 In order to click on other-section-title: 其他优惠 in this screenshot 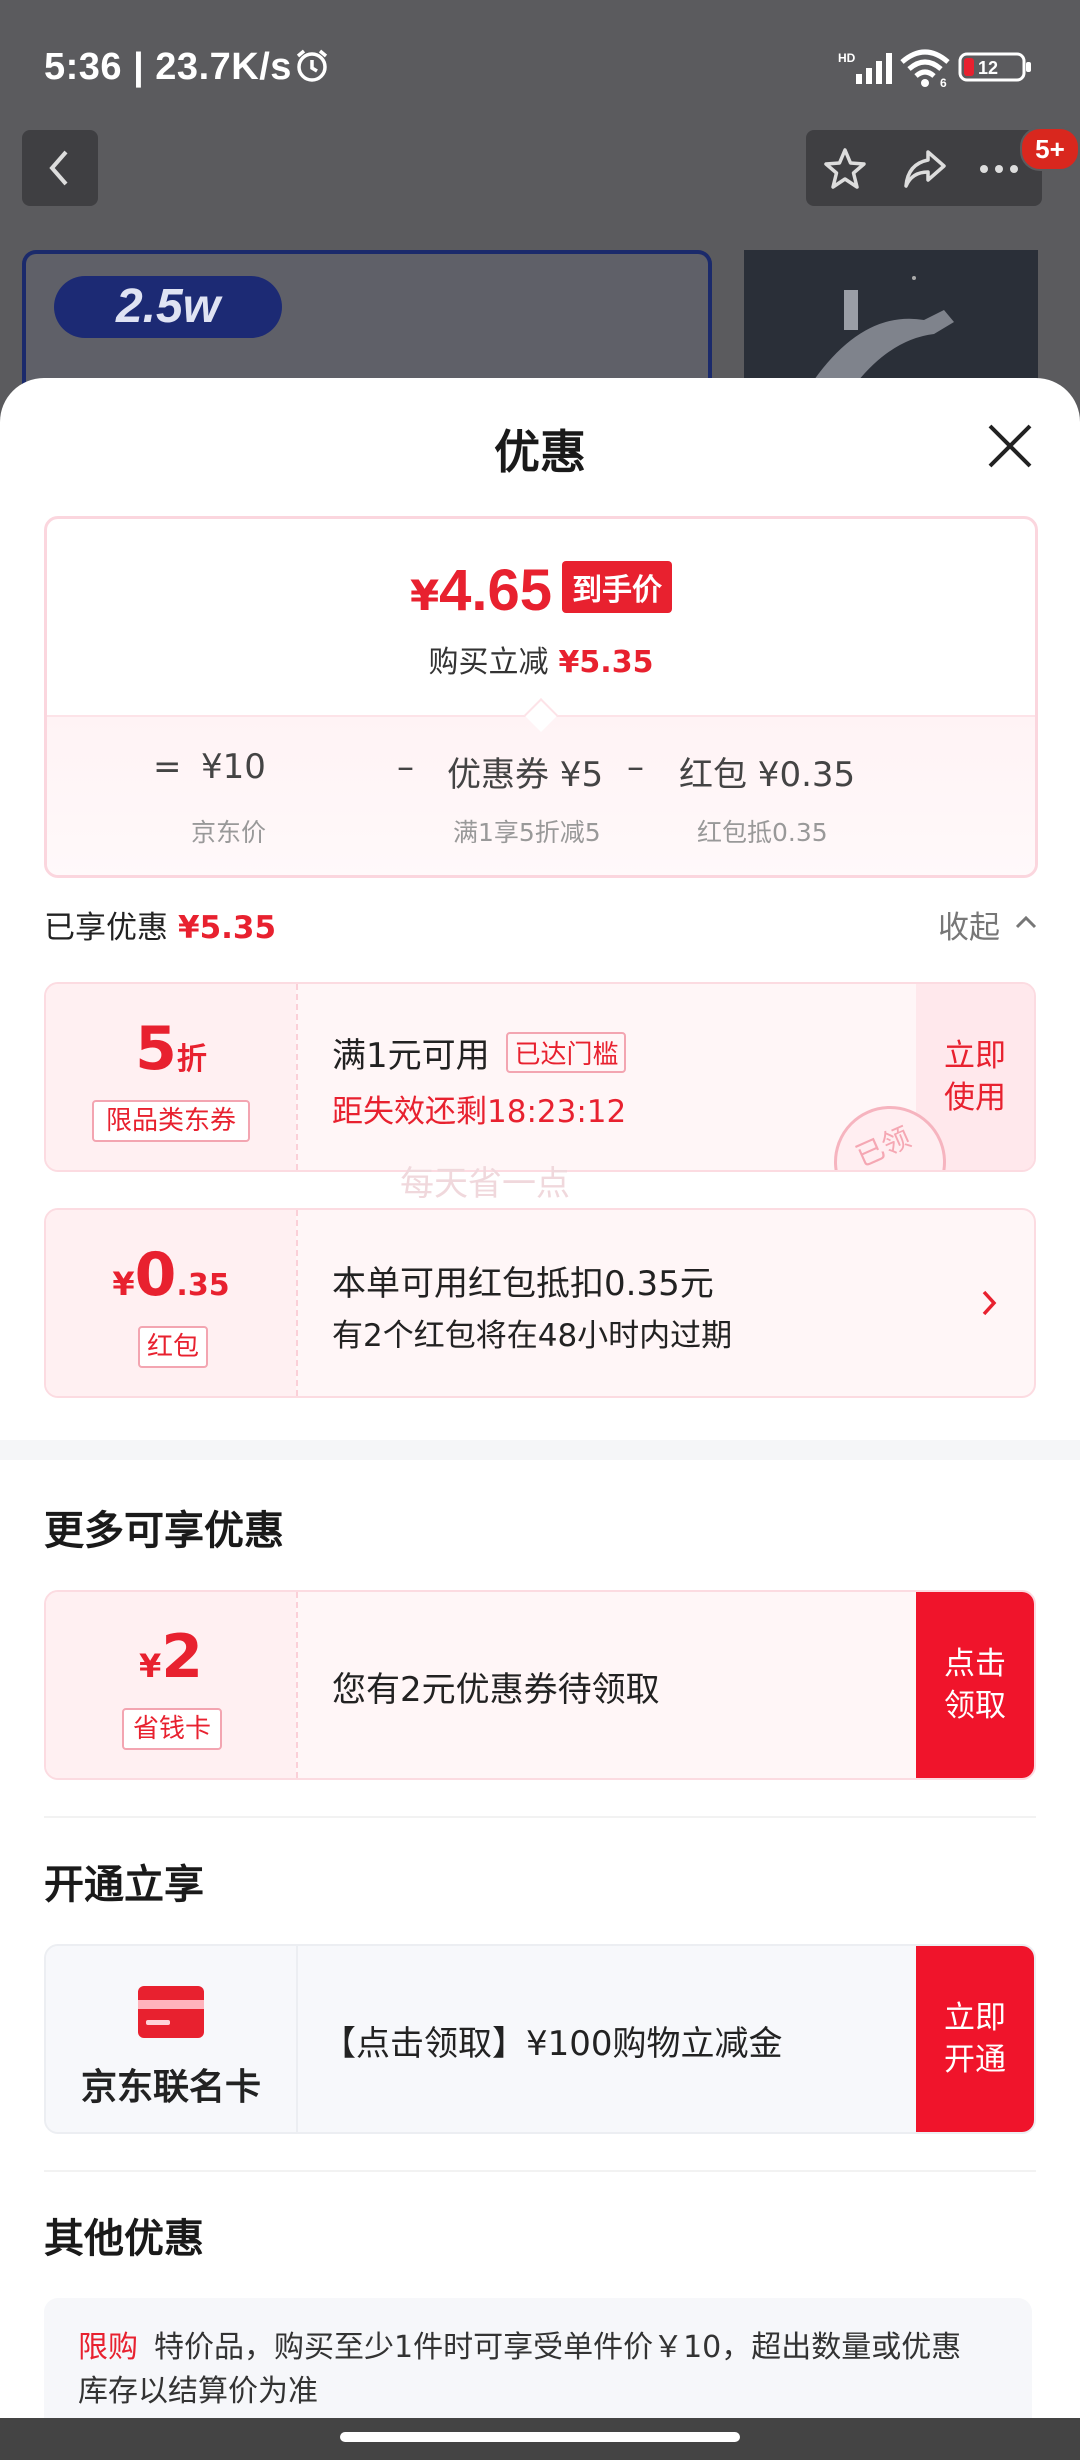, I will do `click(124, 2239)`.